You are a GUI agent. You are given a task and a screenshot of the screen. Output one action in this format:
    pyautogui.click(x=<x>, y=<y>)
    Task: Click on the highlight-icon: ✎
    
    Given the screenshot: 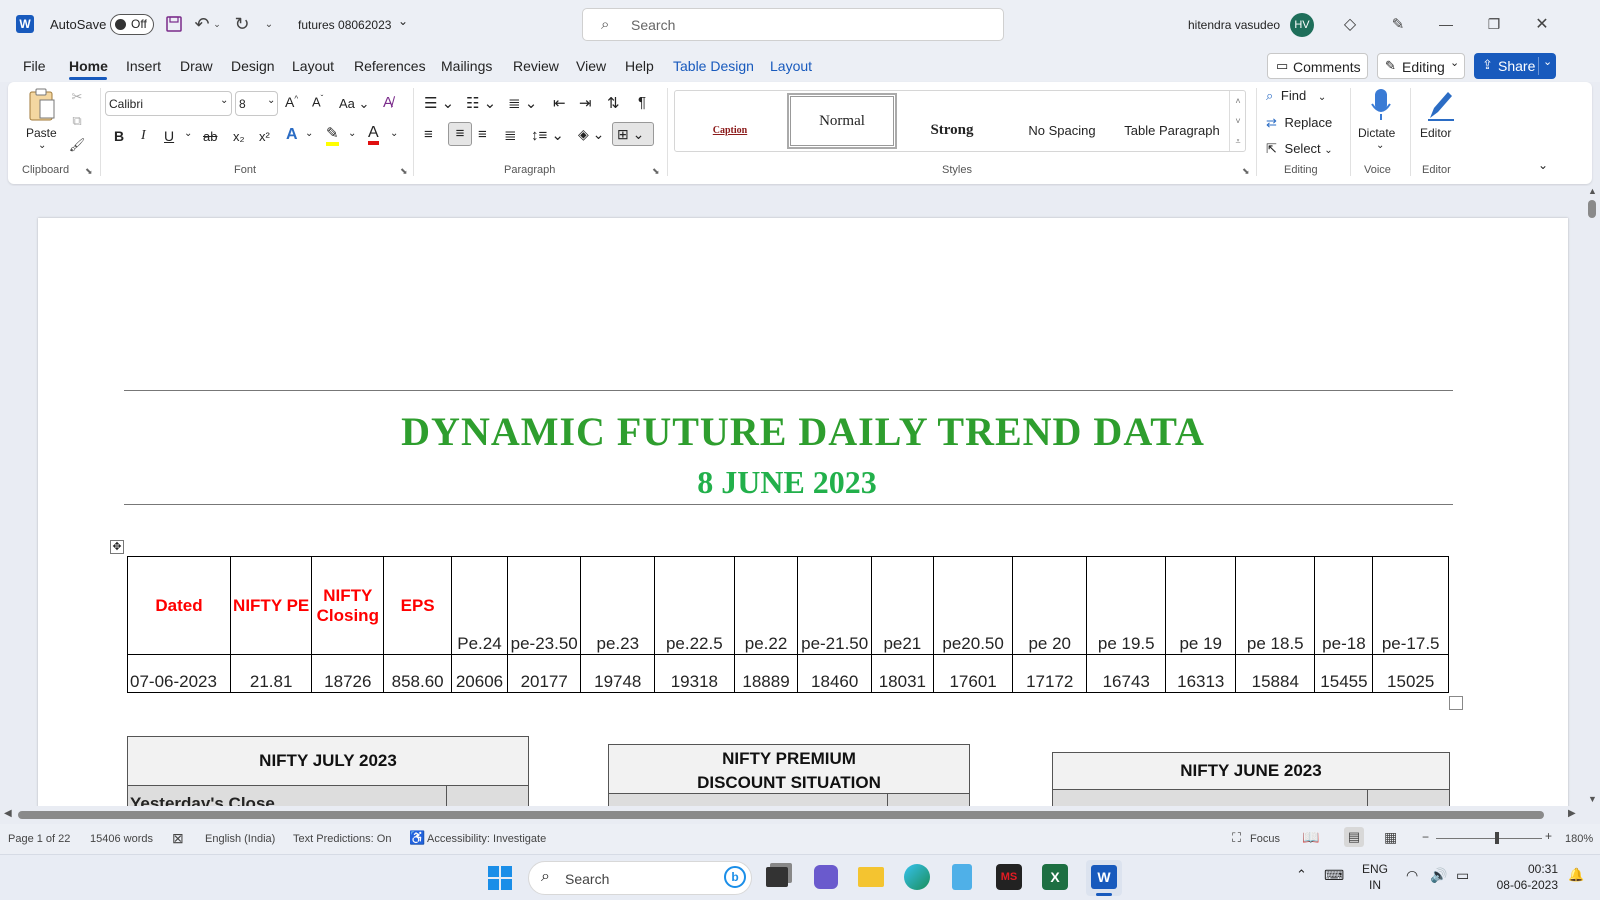 What is the action you would take?
    pyautogui.click(x=332, y=136)
    